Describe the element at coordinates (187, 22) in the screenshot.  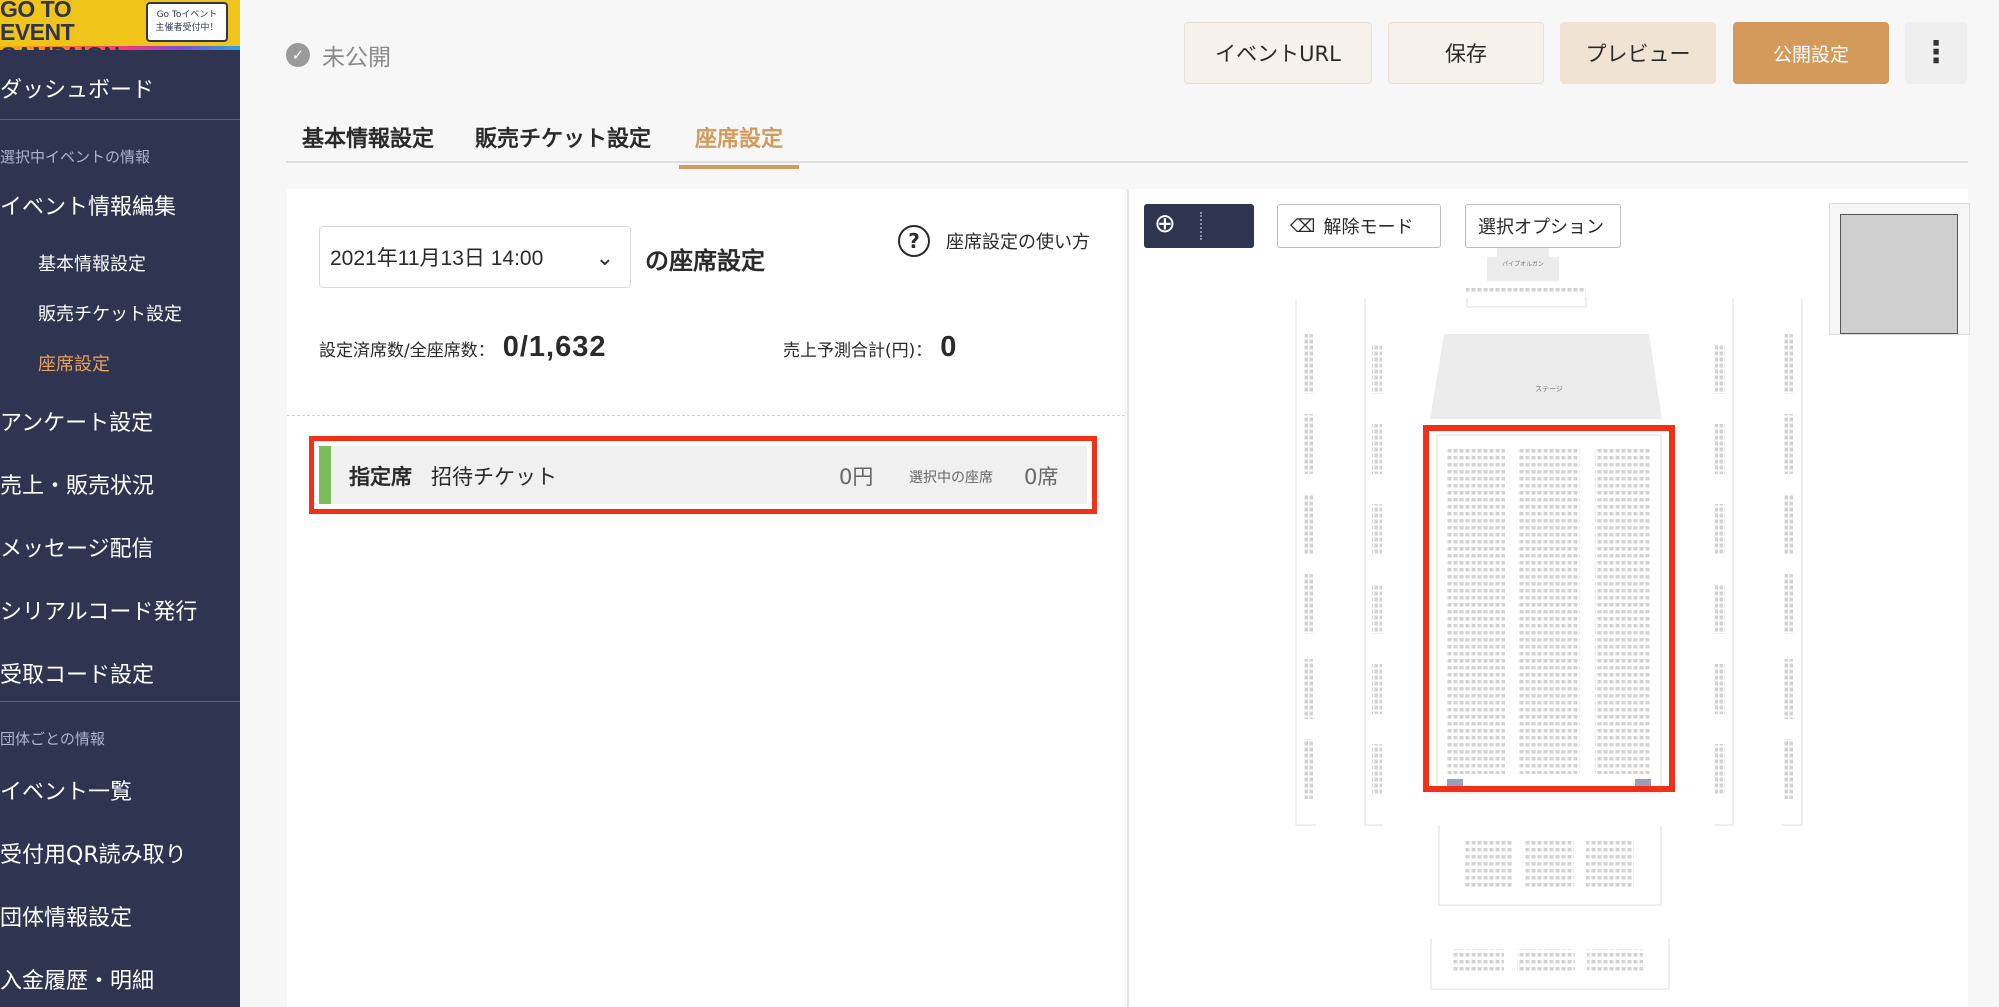
I see `campaign-badge: Go Toイベント 主催者受付中！` at that location.